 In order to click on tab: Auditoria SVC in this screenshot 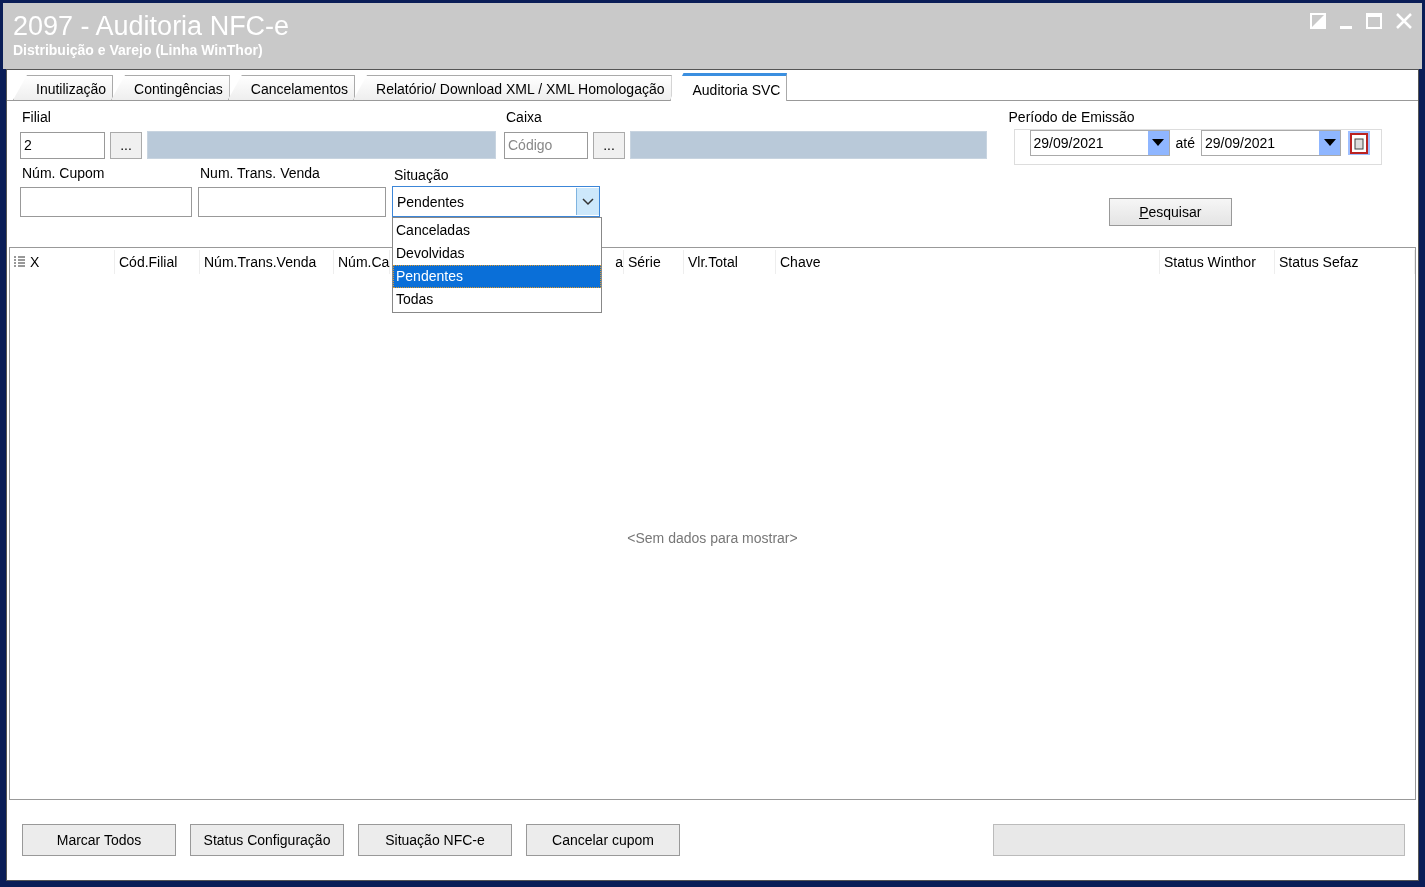, I will do `click(728, 87)`.